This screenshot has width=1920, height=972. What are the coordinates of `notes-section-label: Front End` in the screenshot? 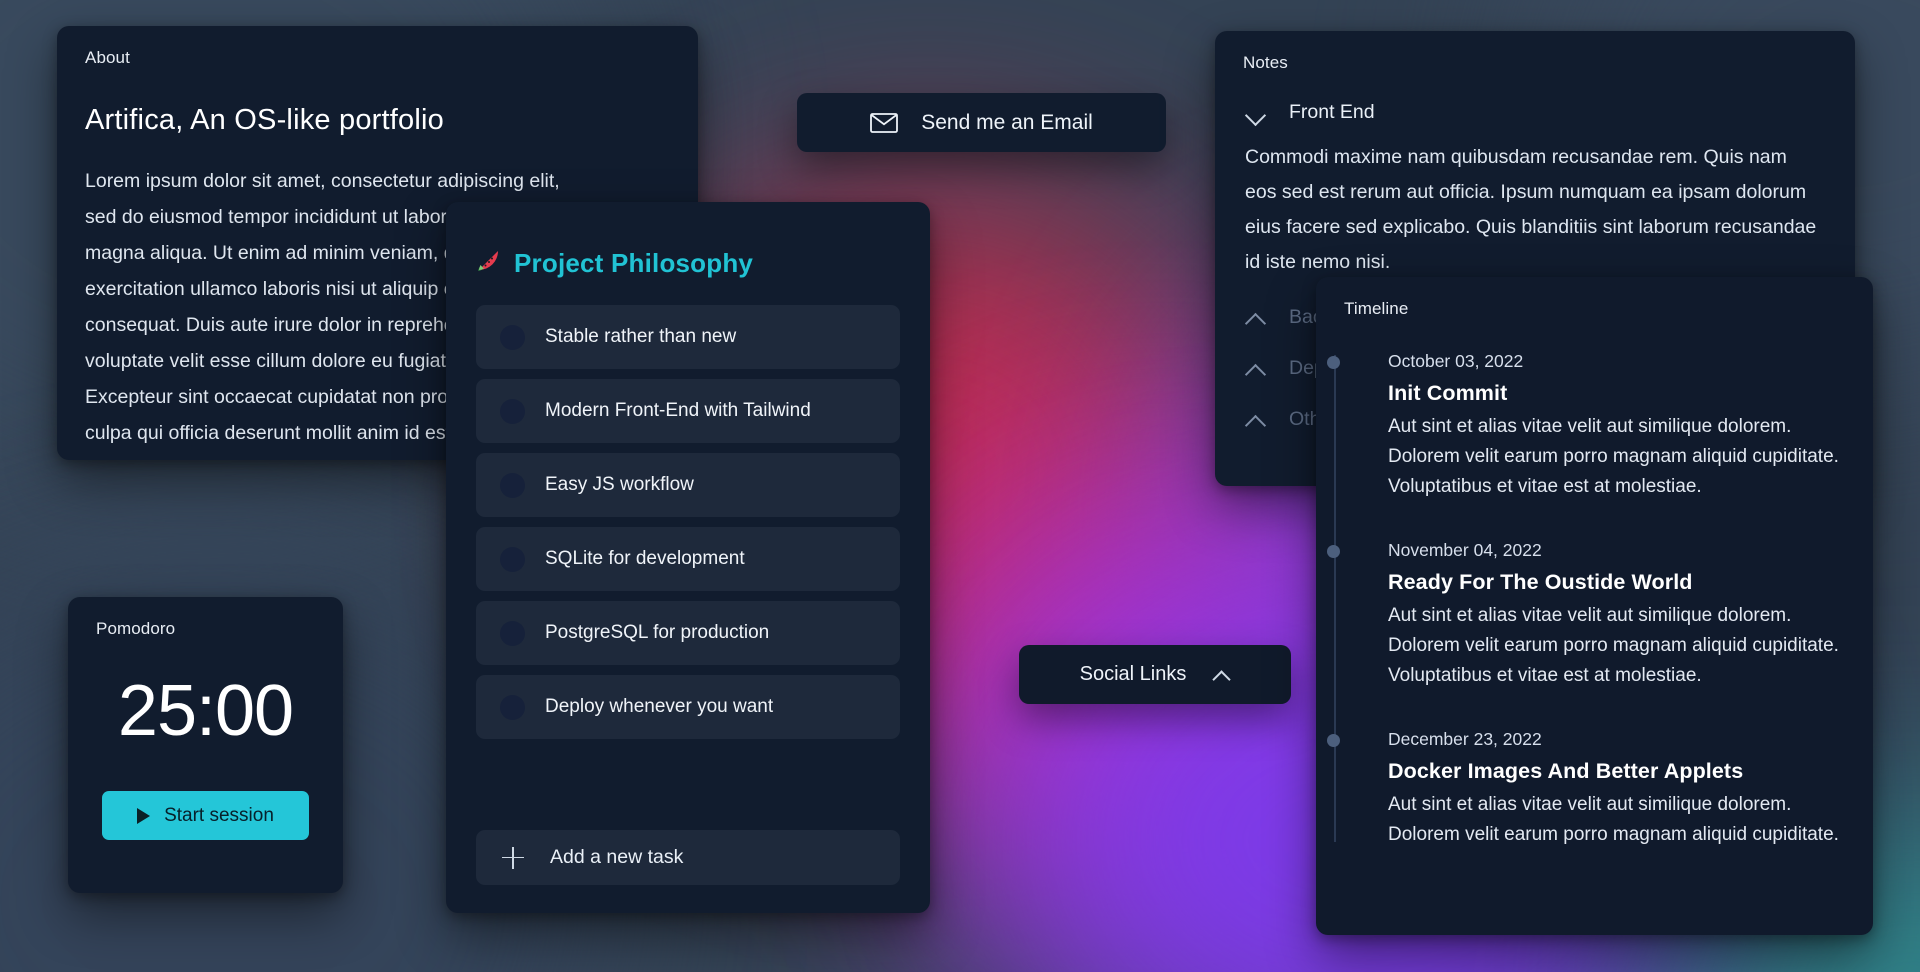 It's located at (1332, 112).